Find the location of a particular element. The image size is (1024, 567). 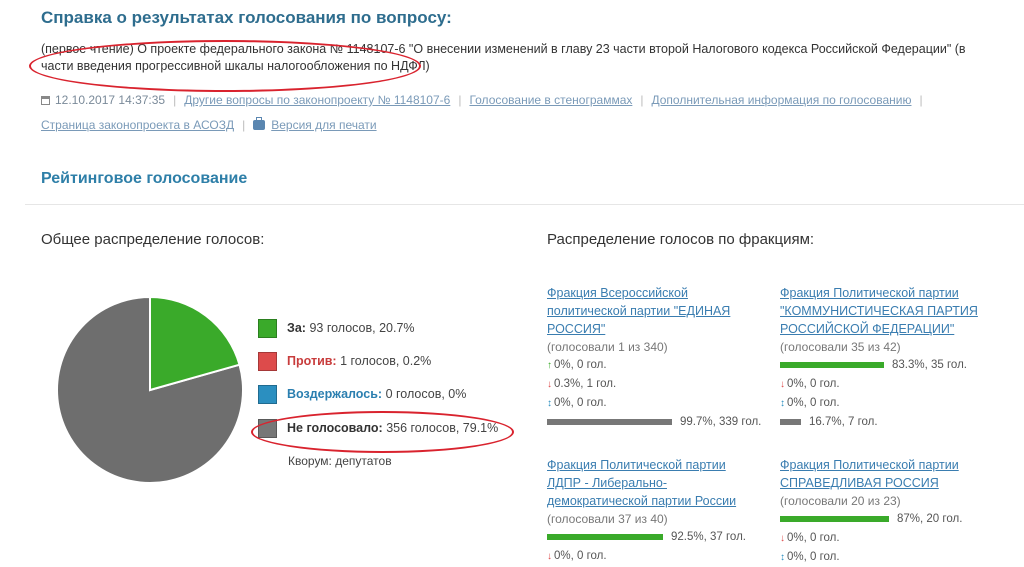

legend-value: 0 голосов, 0% is located at coordinates (426, 394).